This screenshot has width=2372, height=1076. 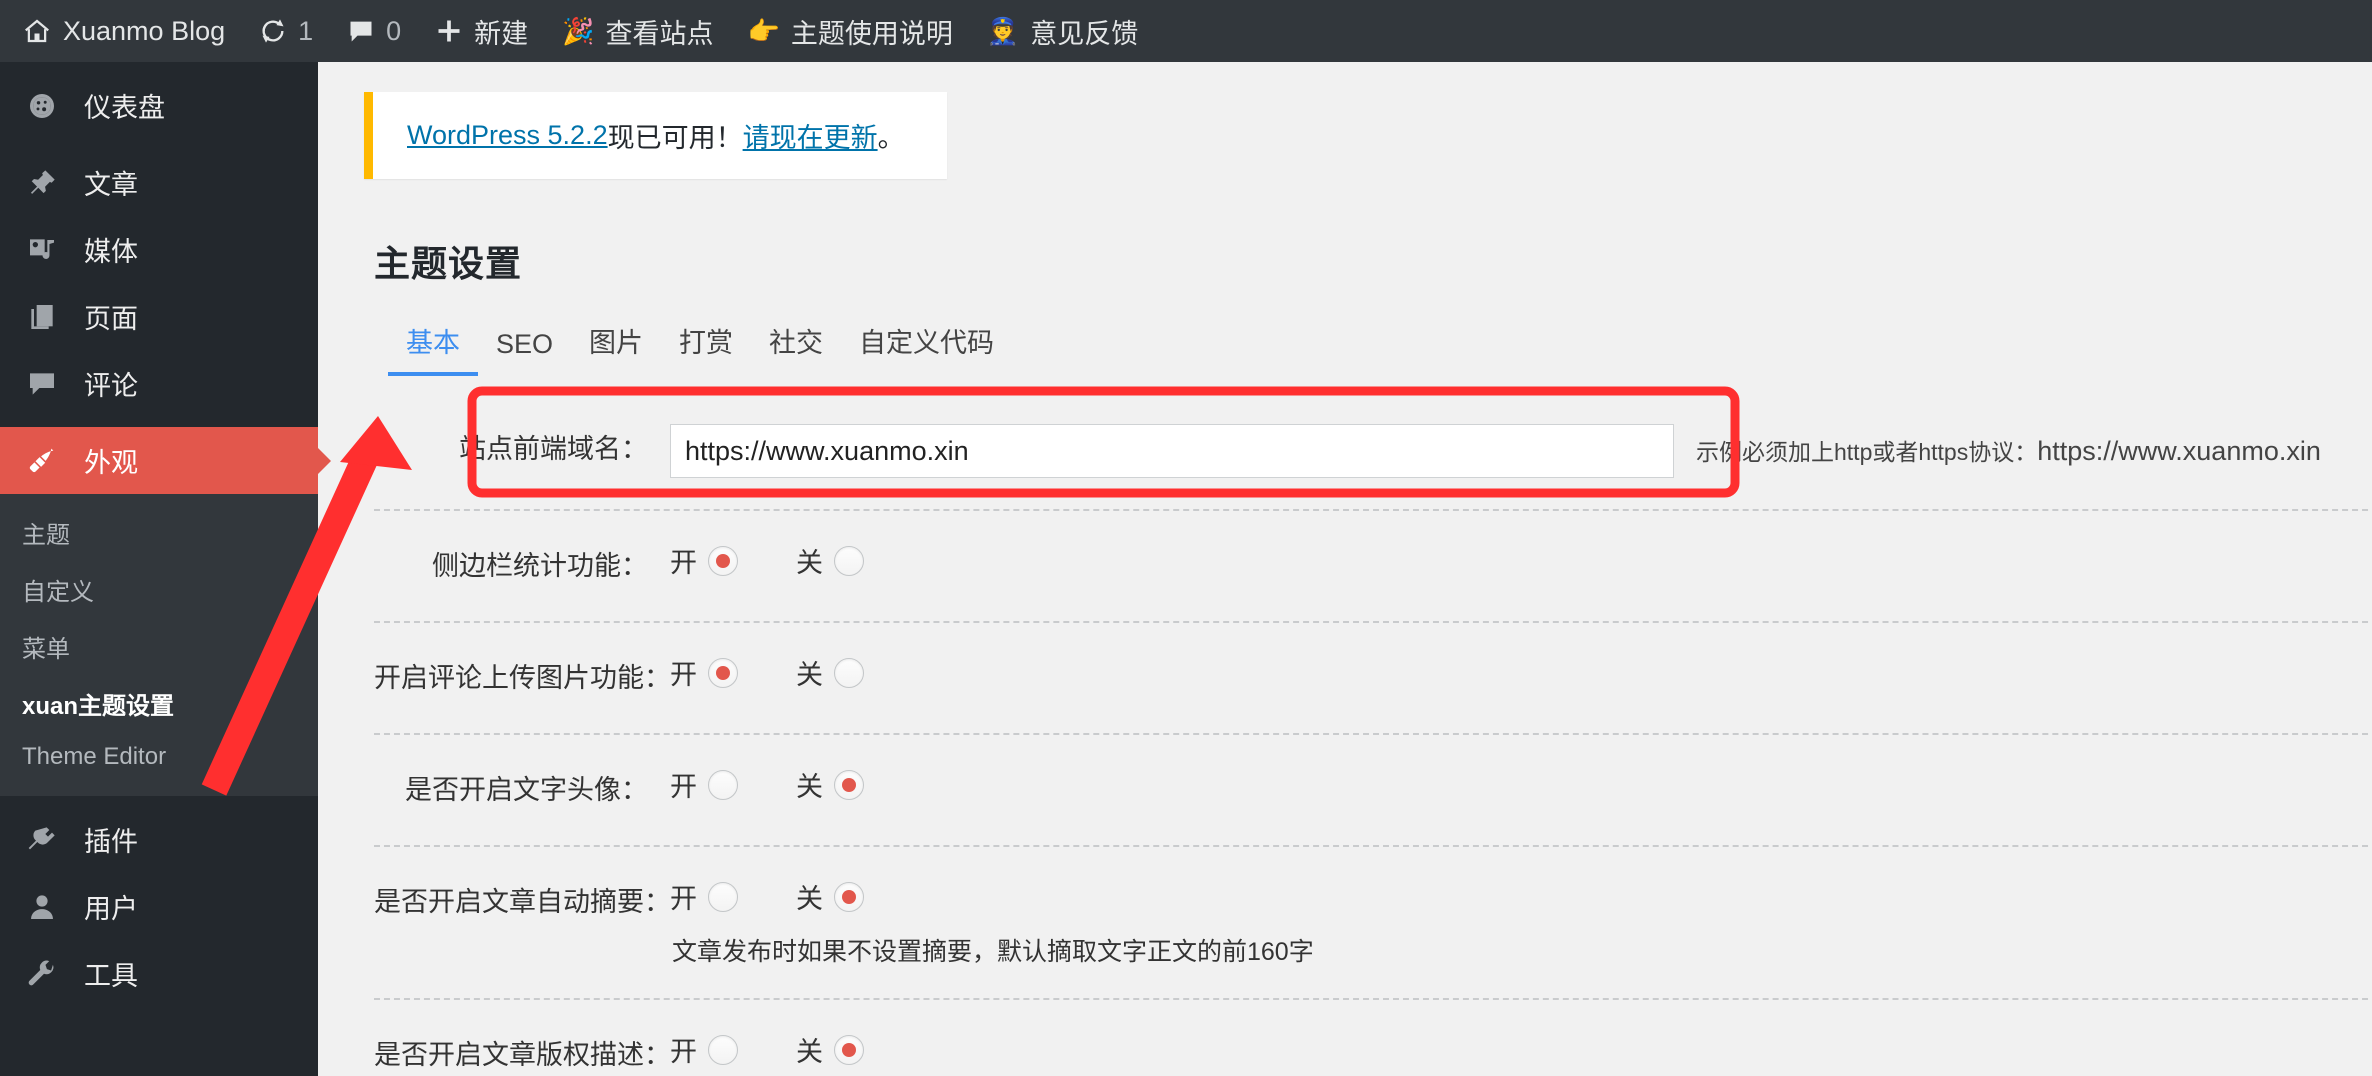 I want to click on submenu-item-xuan-theme-settings: xuan主题设置, so click(x=159, y=703).